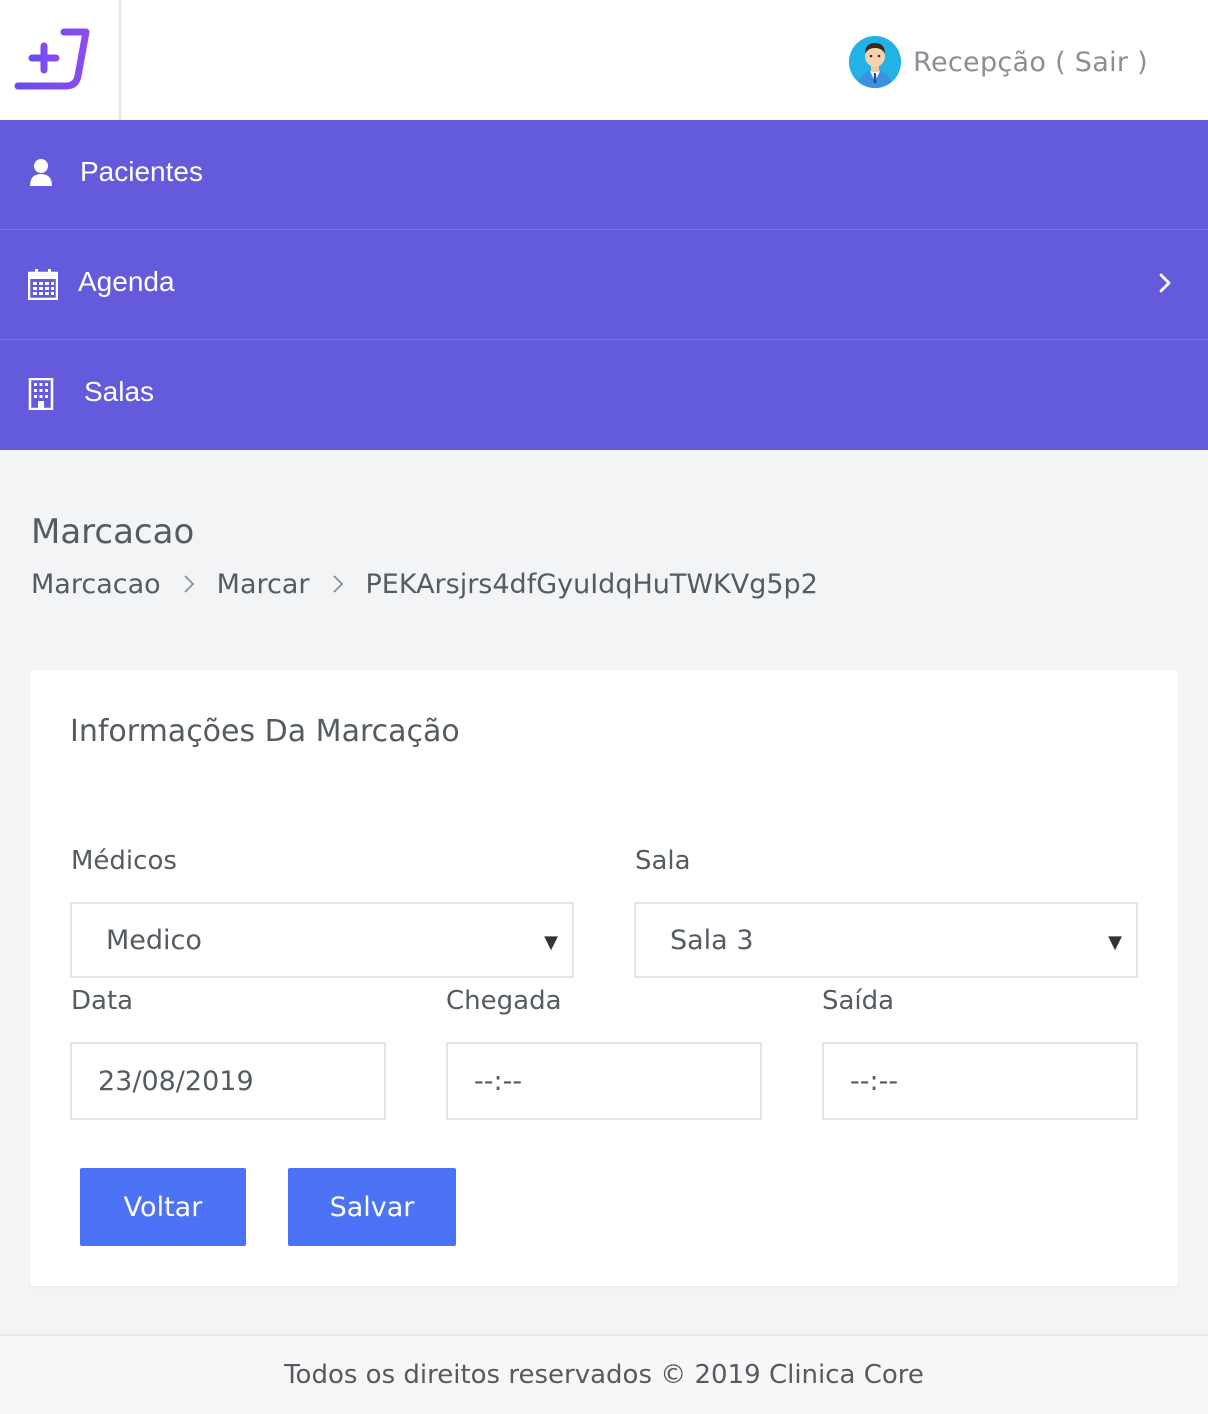 The image size is (1208, 1414). What do you see at coordinates (43, 174) in the screenshot?
I see `user-icon` at bounding box center [43, 174].